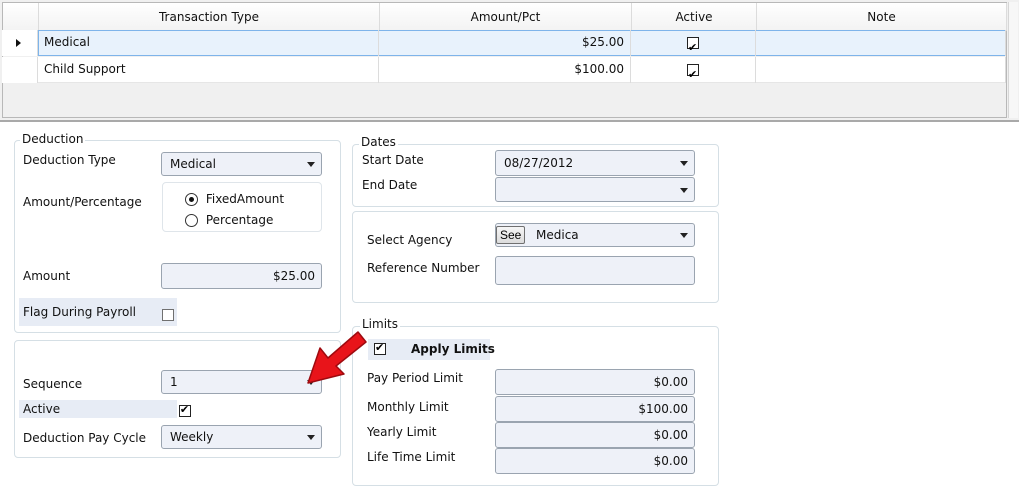 The width and height of the screenshot is (1019, 491). I want to click on column-header-note: Note, so click(882, 17).